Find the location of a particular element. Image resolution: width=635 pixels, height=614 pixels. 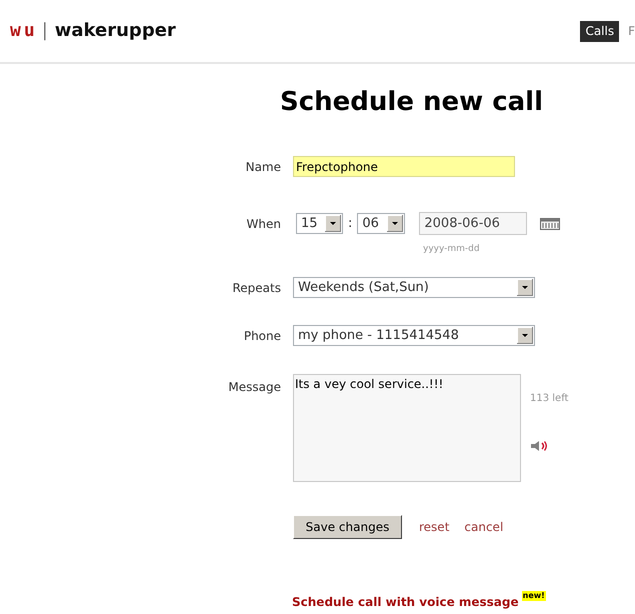

characters-left: 113 left is located at coordinates (549, 399).